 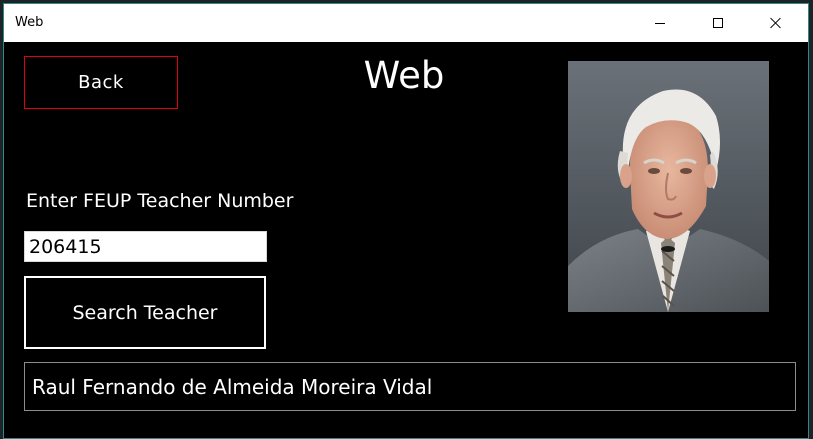 I want to click on close-icon, so click(x=775, y=23).